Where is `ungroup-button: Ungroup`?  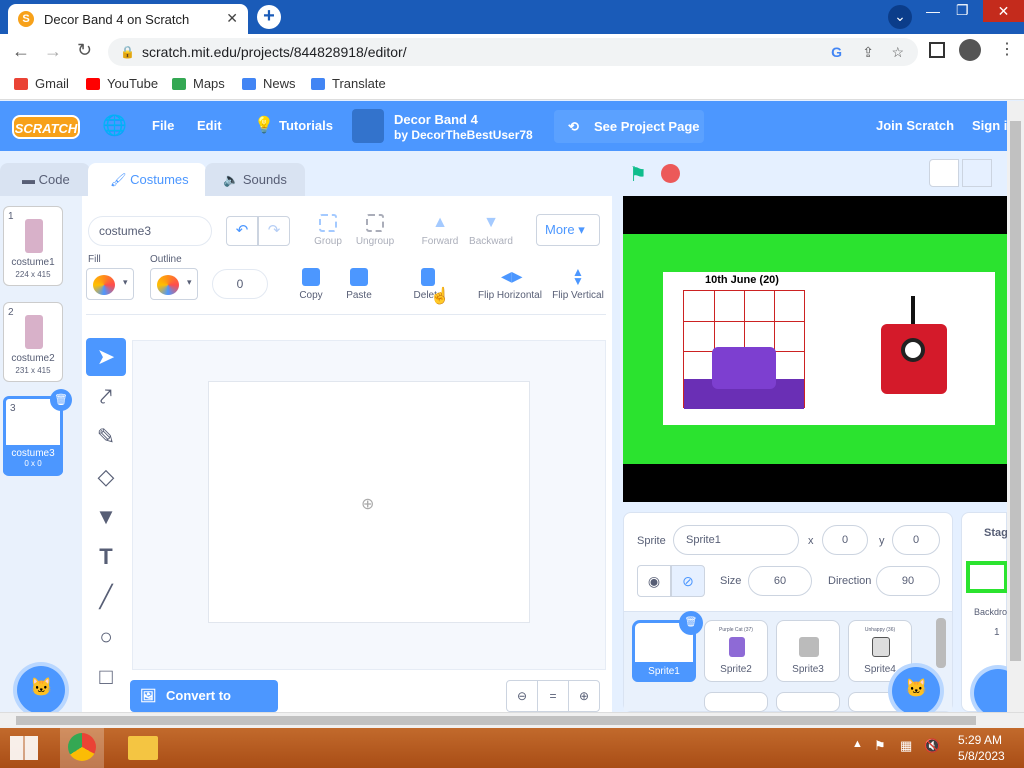 ungroup-button: Ungroup is located at coordinates (375, 230).